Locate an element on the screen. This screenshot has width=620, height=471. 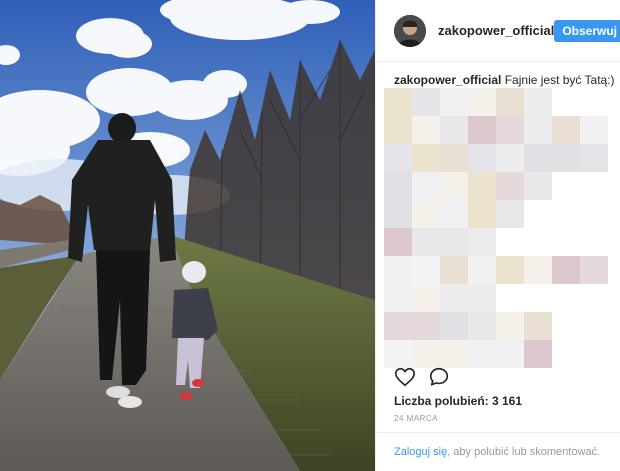
avatar is located at coordinates (410, 30).